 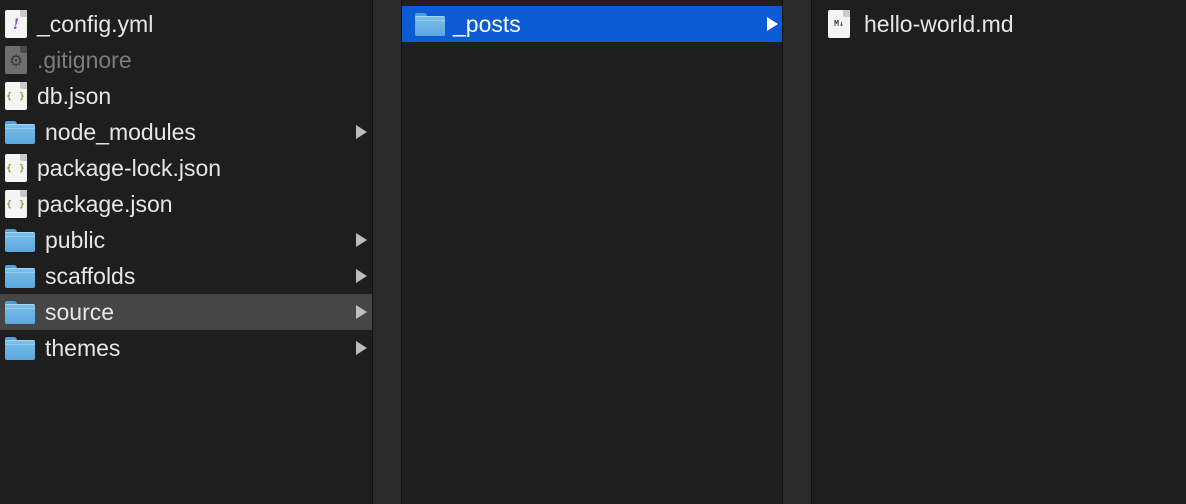 What do you see at coordinates (80, 311) in the screenshot?
I see `item-label: source` at bounding box center [80, 311].